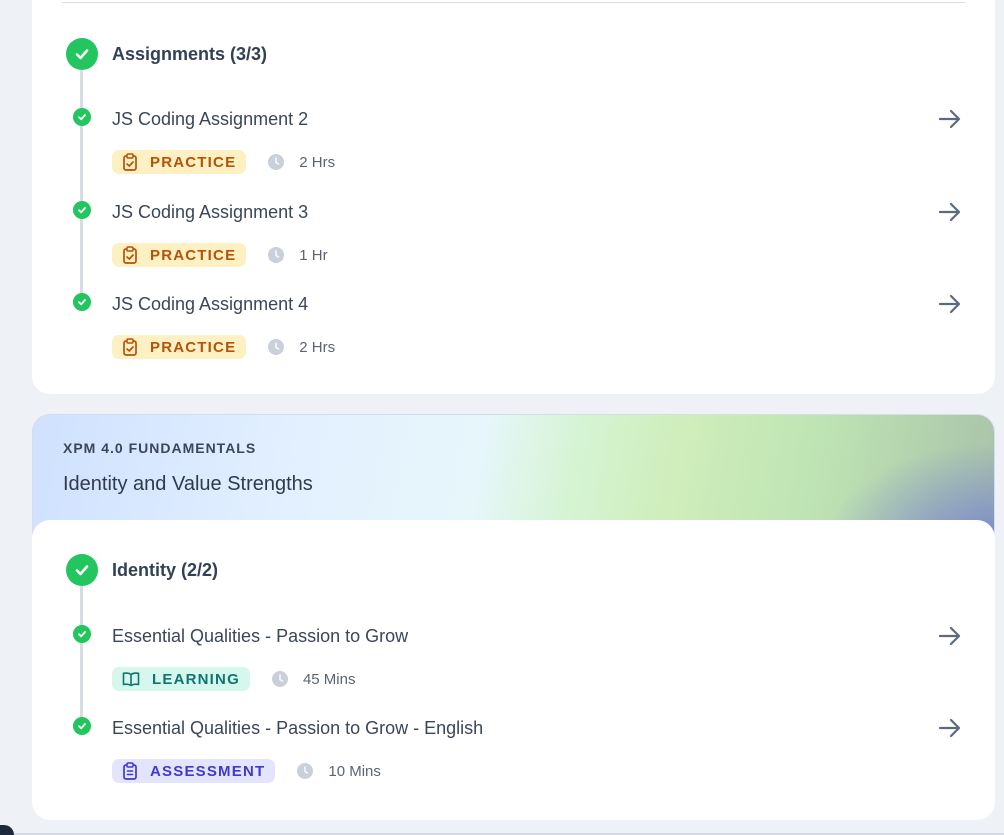  Describe the element at coordinates (260, 636) in the screenshot. I see `item-title: Essential Qualities - Passion to Grow` at that location.